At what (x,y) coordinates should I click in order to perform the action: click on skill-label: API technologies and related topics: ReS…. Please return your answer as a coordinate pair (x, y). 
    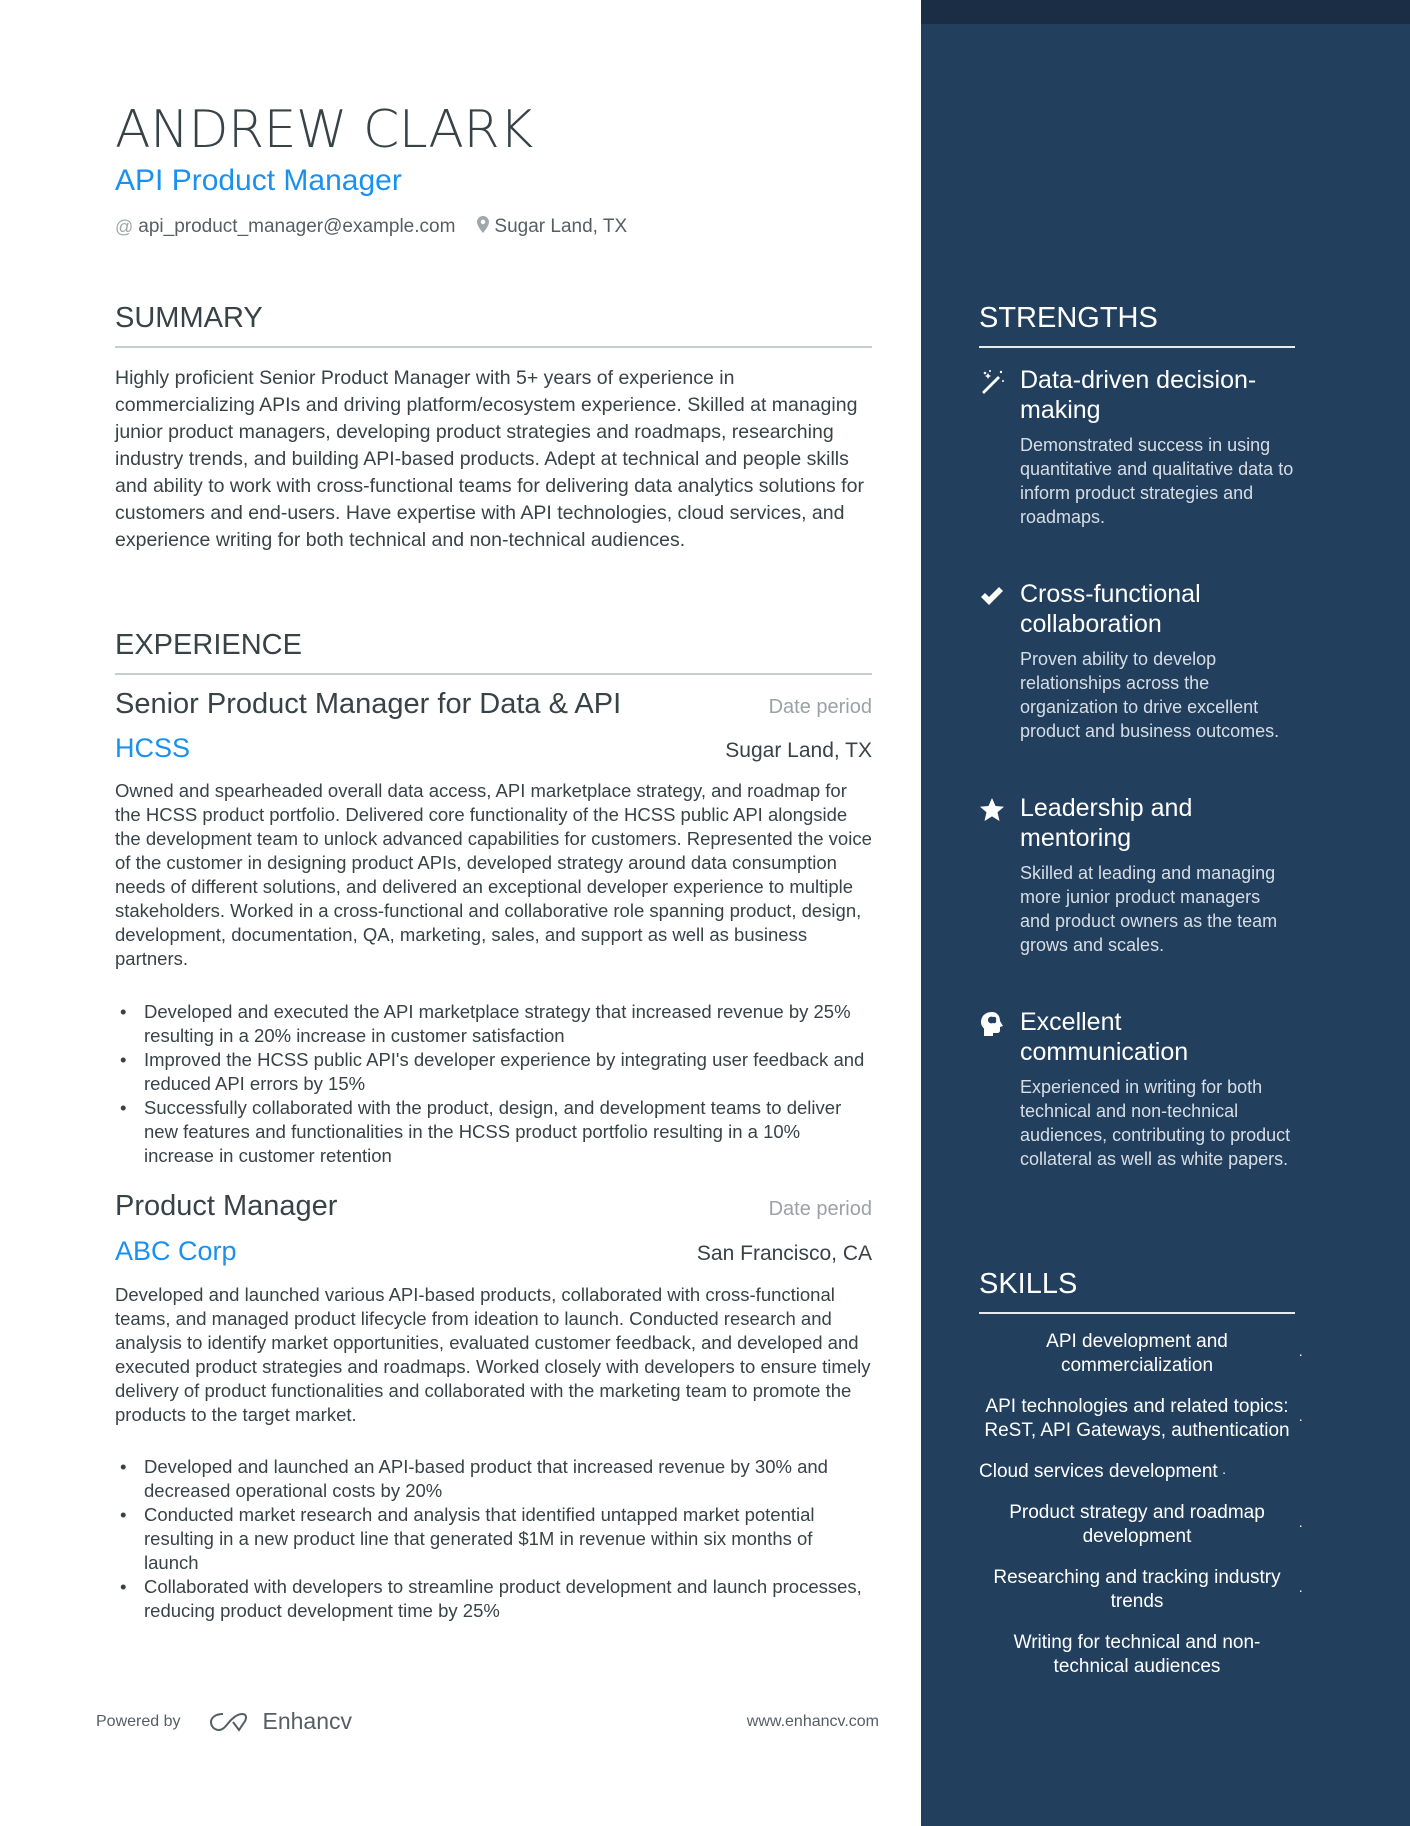
    Looking at the image, I should click on (1137, 1418).